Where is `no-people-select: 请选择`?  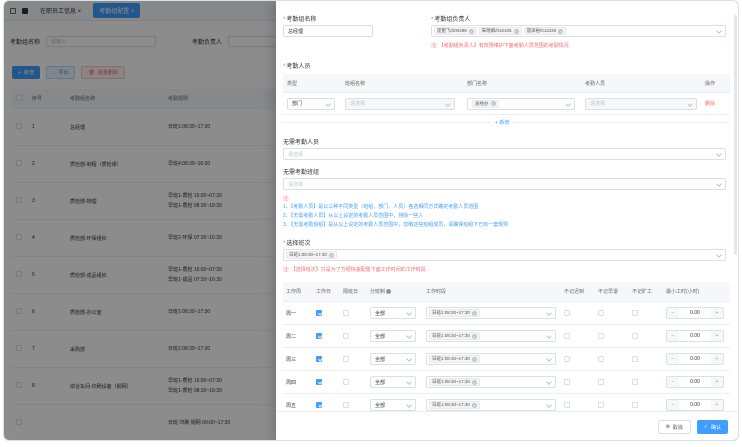 no-people-select: 请选择 is located at coordinates (504, 154).